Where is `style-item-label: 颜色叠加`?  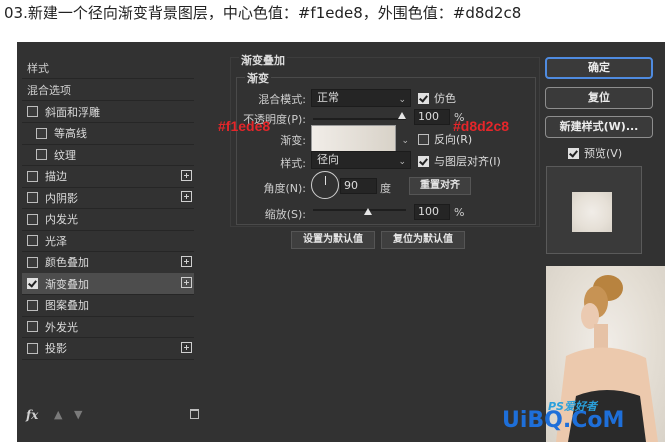 style-item-label: 颜色叠加 is located at coordinates (67, 262).